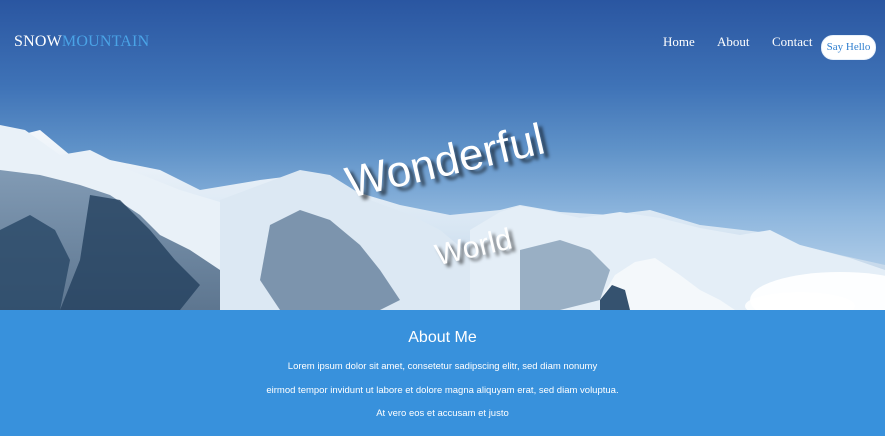  What do you see at coordinates (848, 47) in the screenshot?
I see `say-hello-button: Say Hello` at bounding box center [848, 47].